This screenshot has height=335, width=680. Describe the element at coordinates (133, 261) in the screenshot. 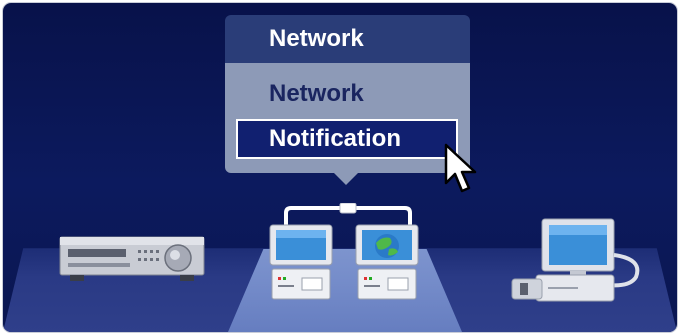

I see `av-receiver-icon` at that location.